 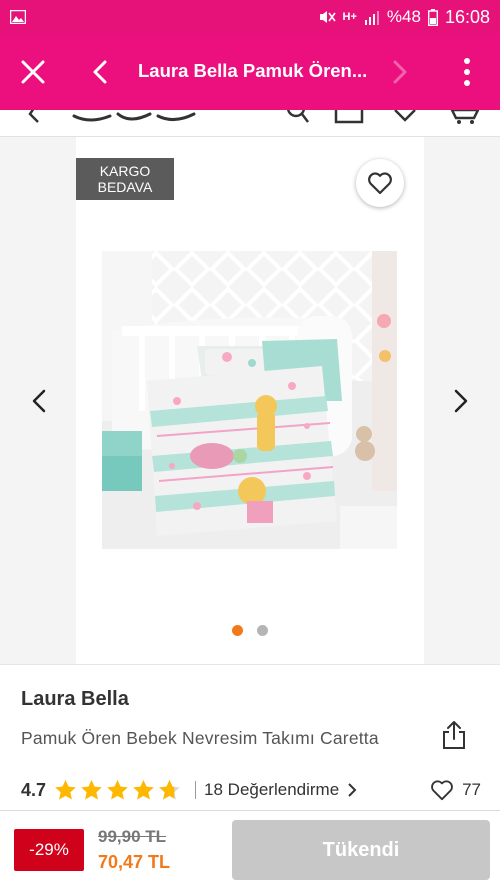 What do you see at coordinates (400, 72) in the screenshot?
I see `forward-arrow-icon` at bounding box center [400, 72].